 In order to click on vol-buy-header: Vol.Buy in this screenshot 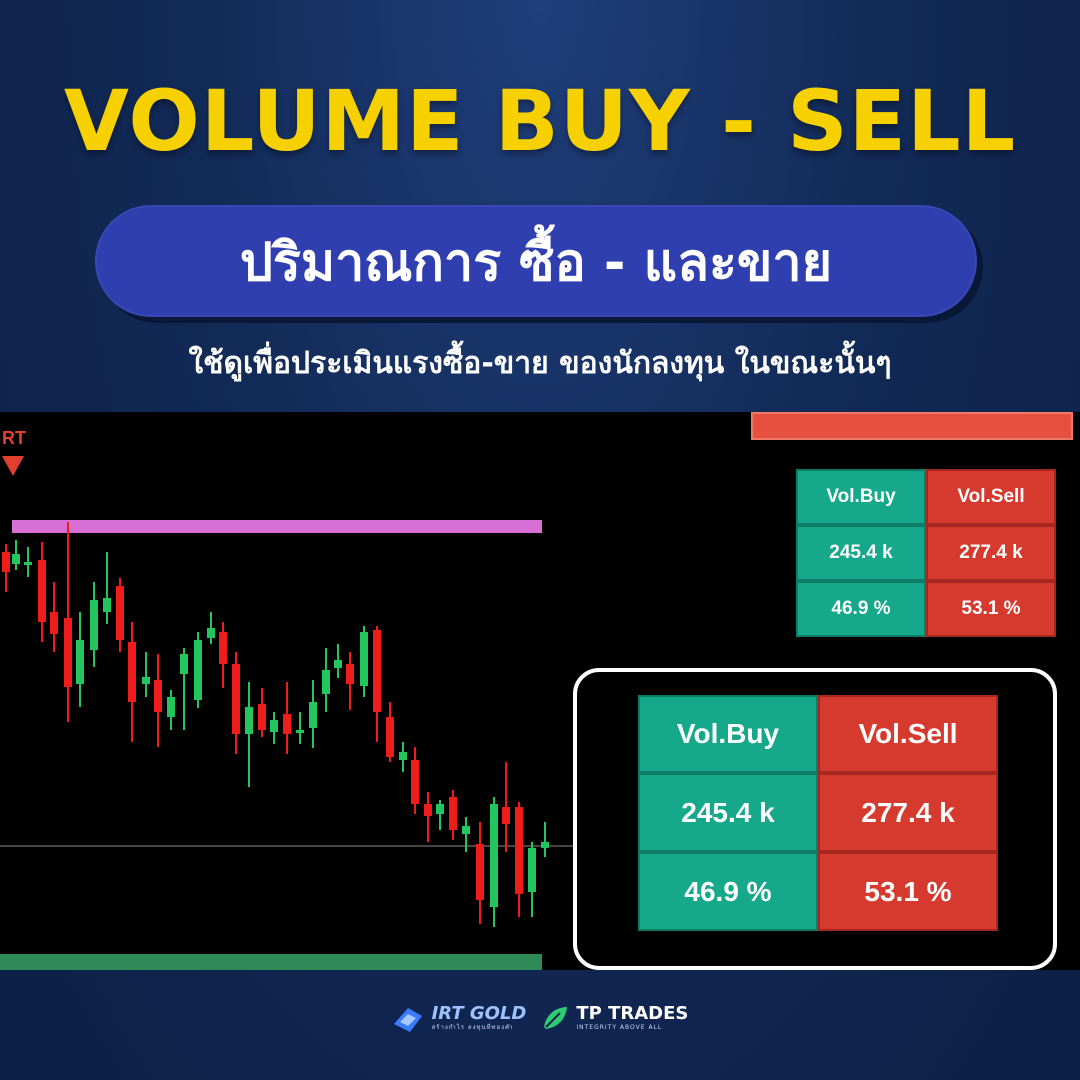, I will do `click(861, 497)`.